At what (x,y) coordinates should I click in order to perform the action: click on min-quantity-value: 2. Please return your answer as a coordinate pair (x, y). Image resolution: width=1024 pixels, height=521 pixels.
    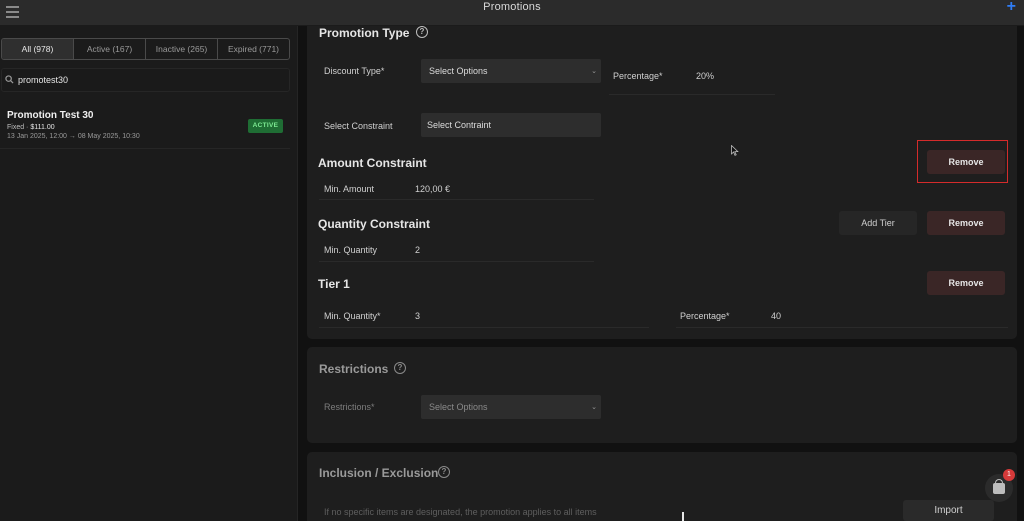
    Looking at the image, I should click on (417, 250).